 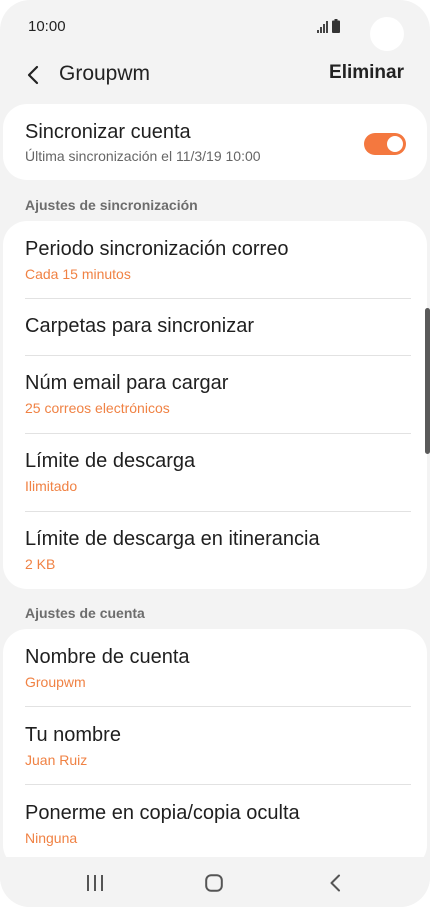 I want to click on settings-item-title: Nombre de cuenta, so click(x=107, y=657).